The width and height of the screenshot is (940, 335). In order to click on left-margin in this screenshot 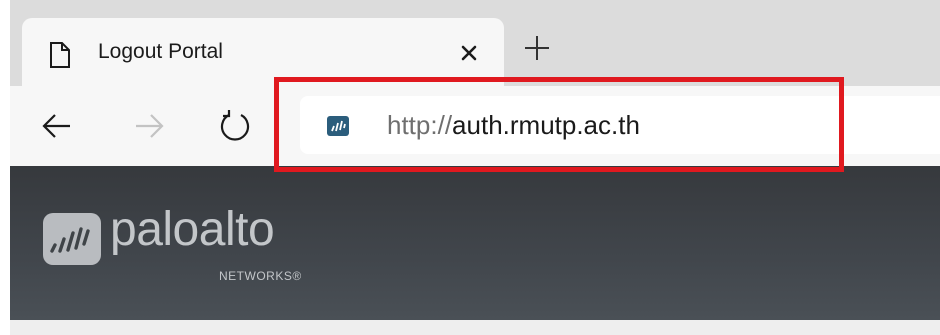, I will do `click(5, 167)`.